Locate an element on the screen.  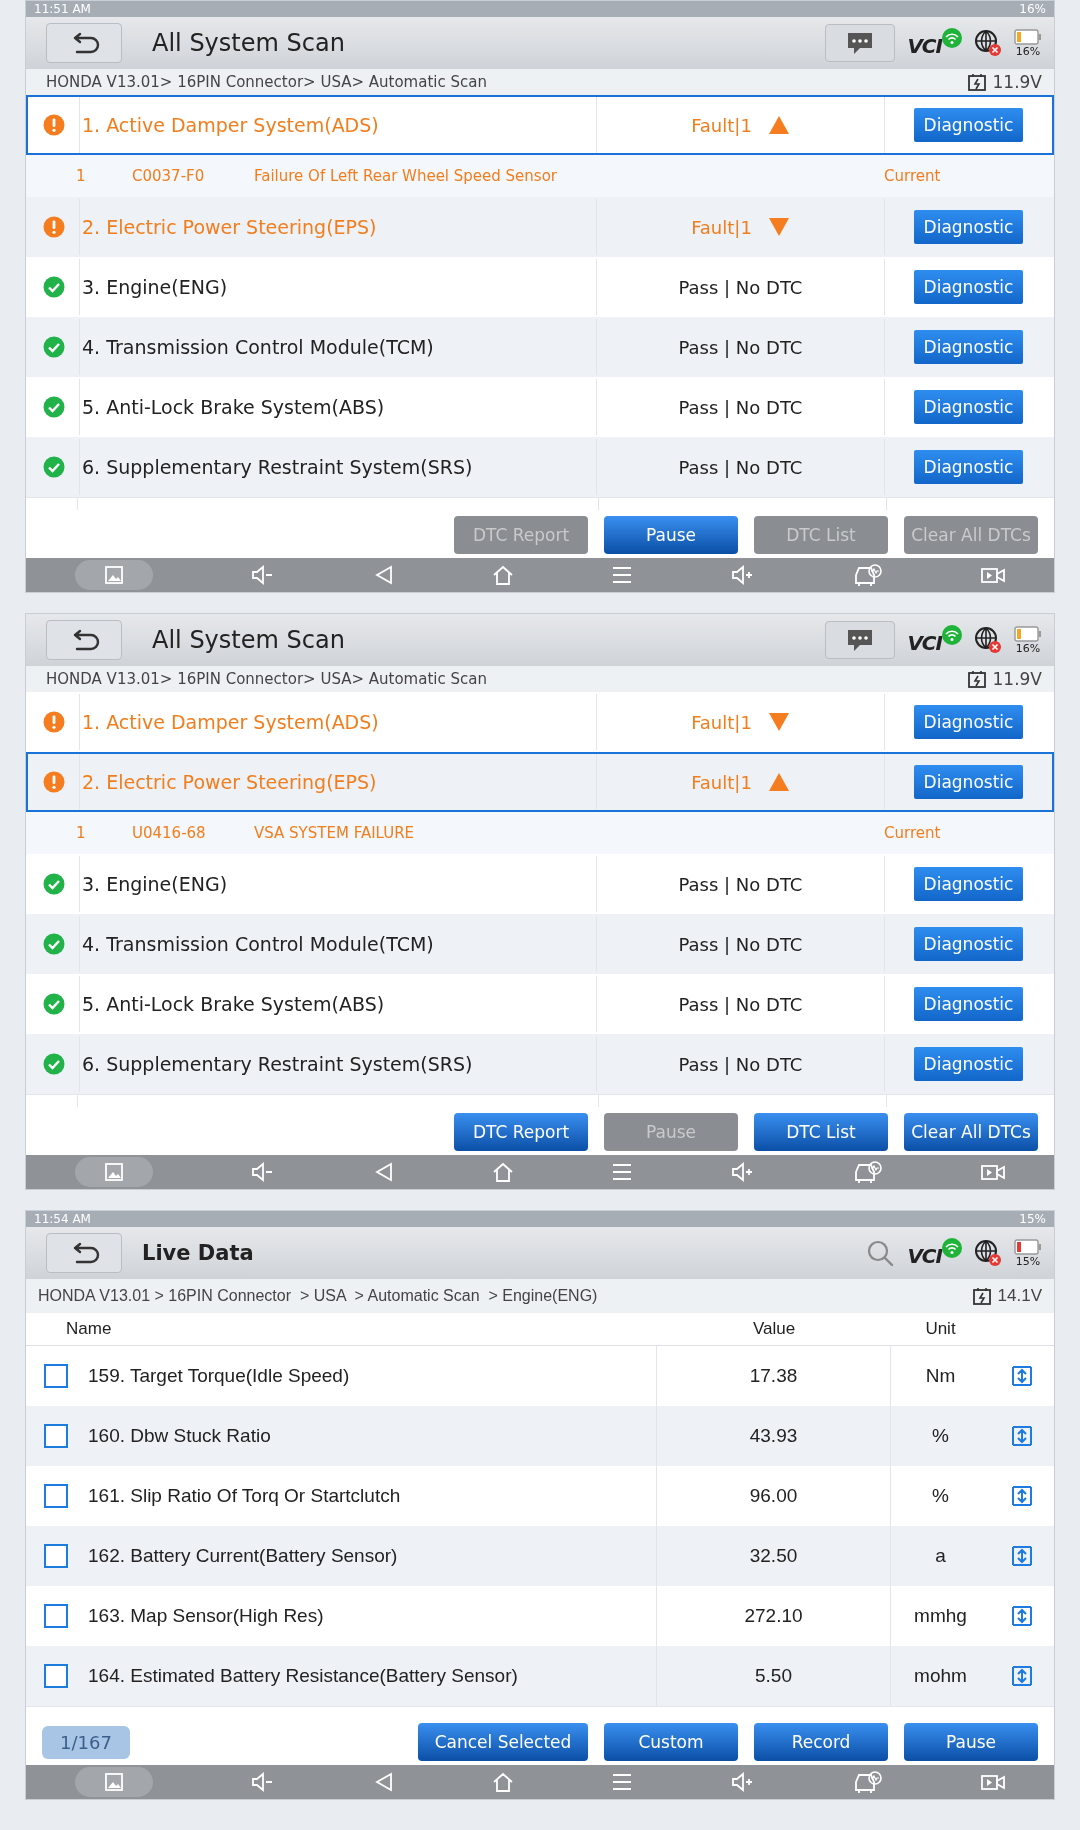
dtc-index: 1 is located at coordinates (81, 176).